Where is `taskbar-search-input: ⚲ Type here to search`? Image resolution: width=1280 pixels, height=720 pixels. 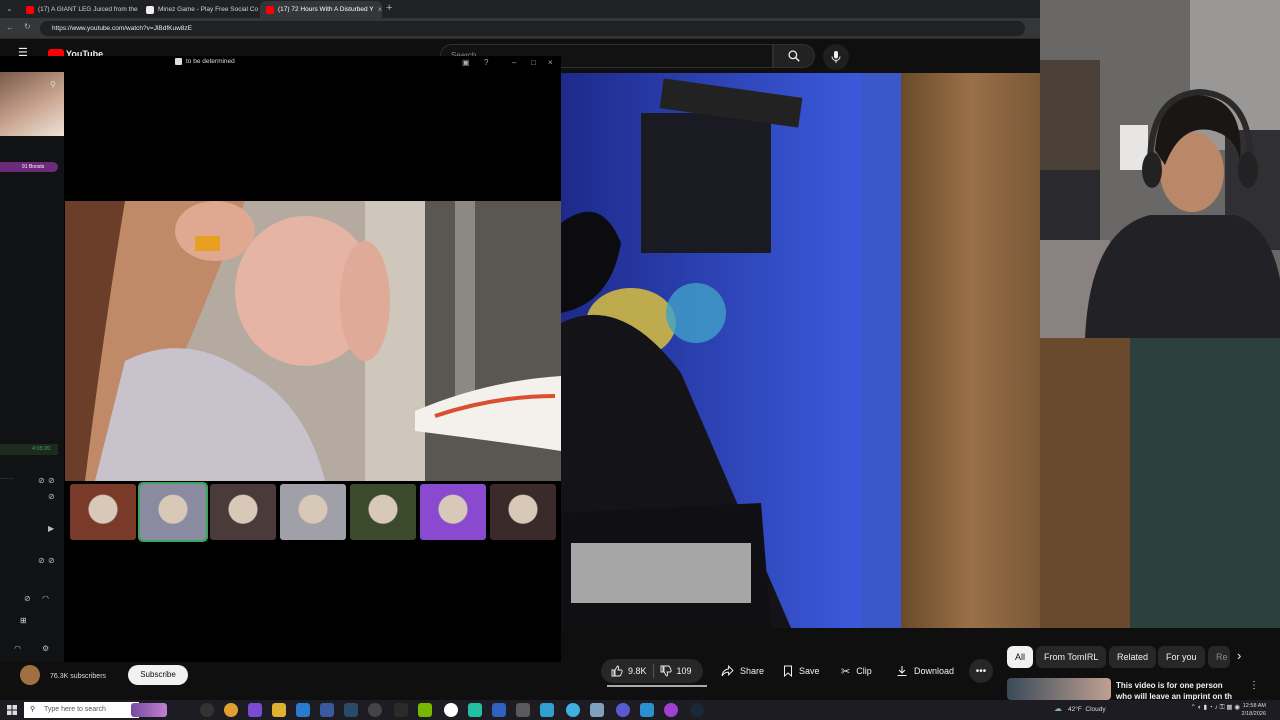
taskbar-search-input: ⚲ Type here to search is located at coordinates (81, 710).